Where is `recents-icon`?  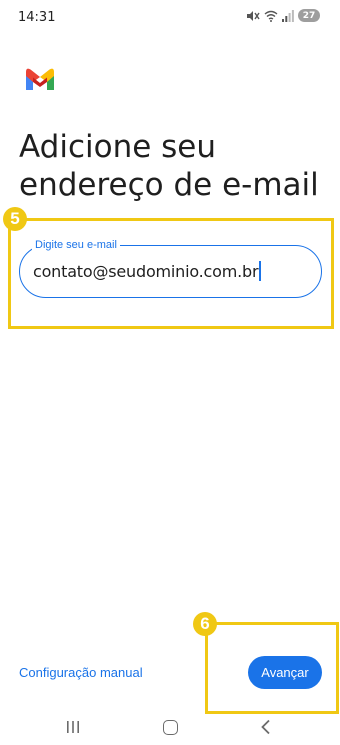 recents-icon is located at coordinates (73, 729).